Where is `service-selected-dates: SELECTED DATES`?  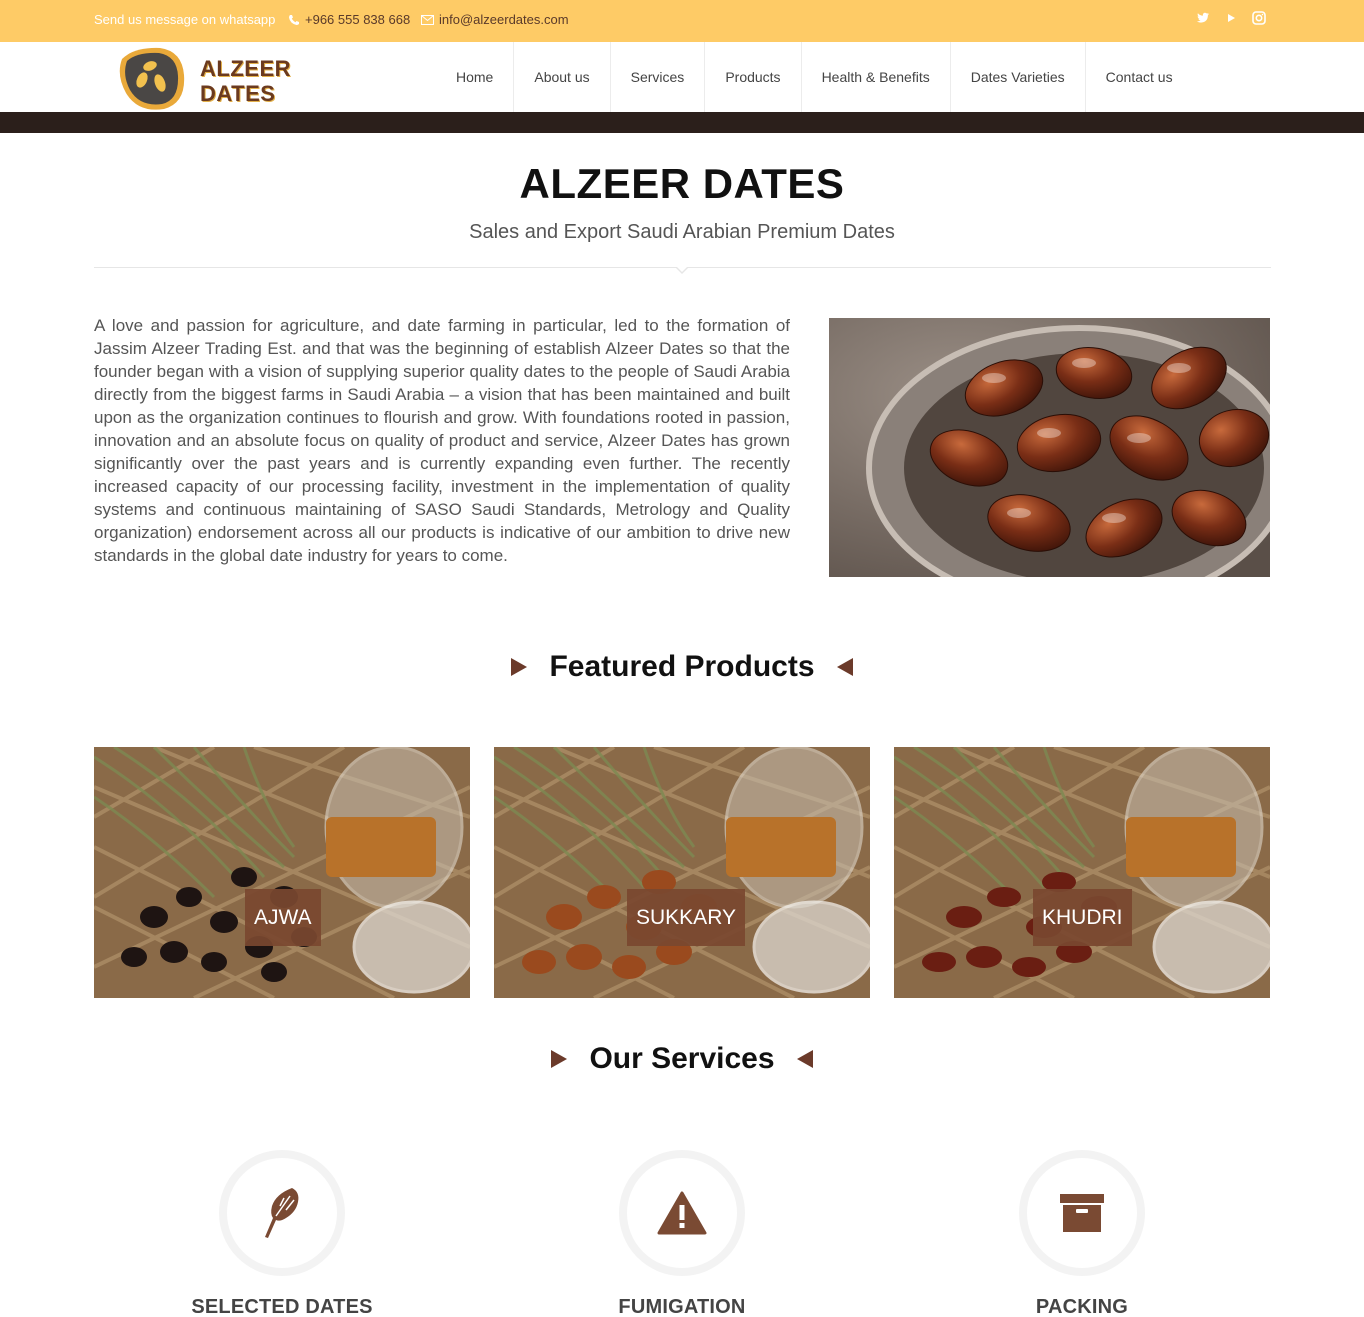
service-selected-dates: SELECTED DATES is located at coordinates (282, 1233).